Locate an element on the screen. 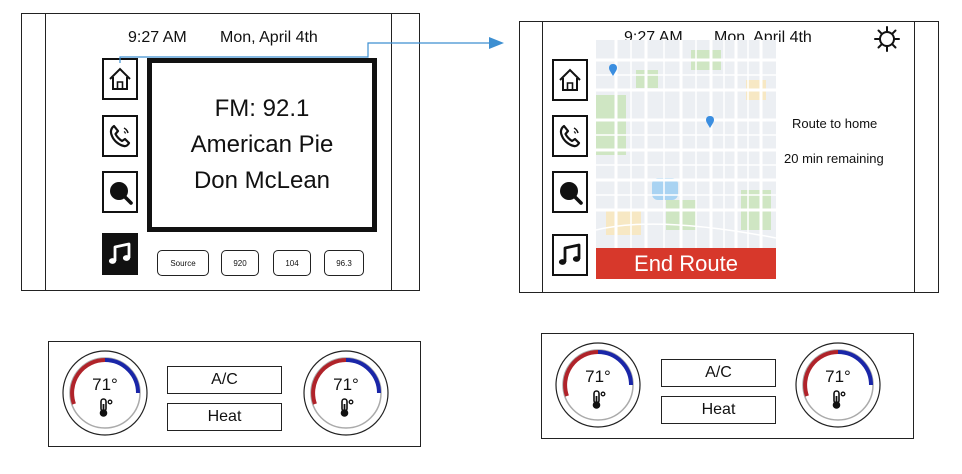  nav-passenger-temp: 71° is located at coordinates (838, 376).